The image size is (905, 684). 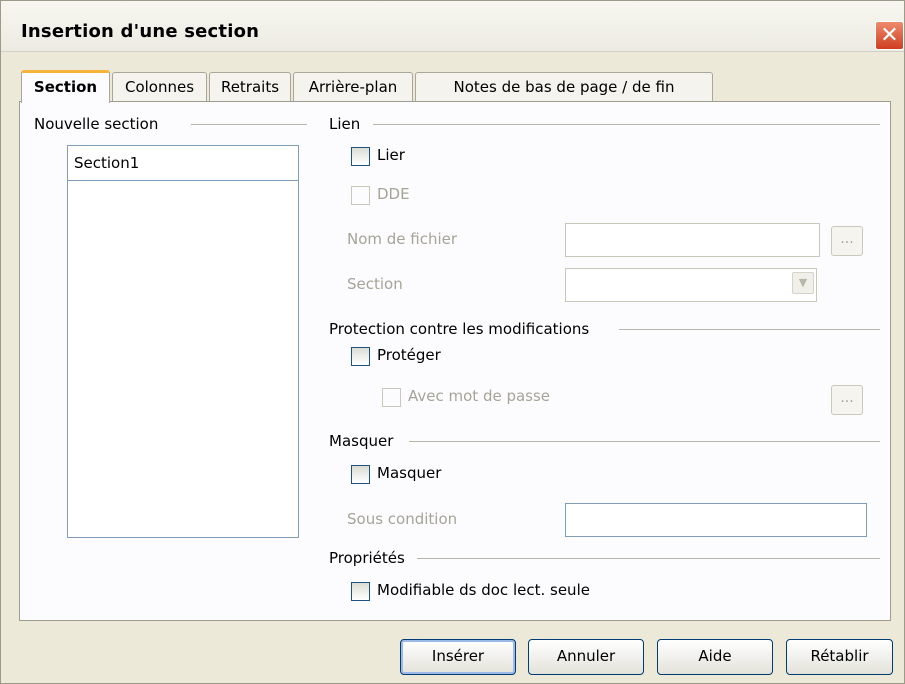 I want to click on condition-input, so click(x=716, y=520).